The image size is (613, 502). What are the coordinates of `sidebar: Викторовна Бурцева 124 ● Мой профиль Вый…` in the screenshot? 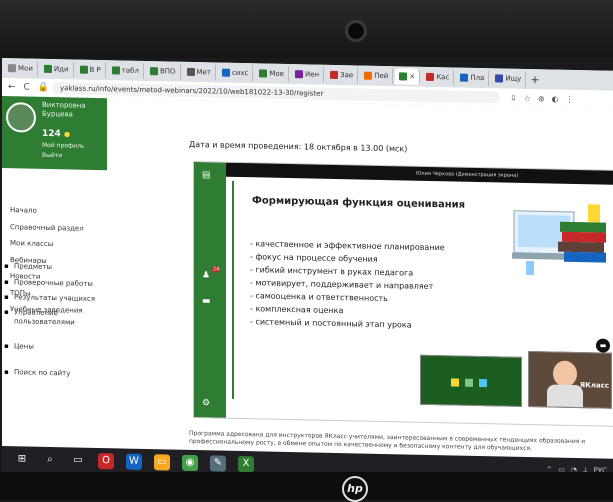 It's located at (54, 277).